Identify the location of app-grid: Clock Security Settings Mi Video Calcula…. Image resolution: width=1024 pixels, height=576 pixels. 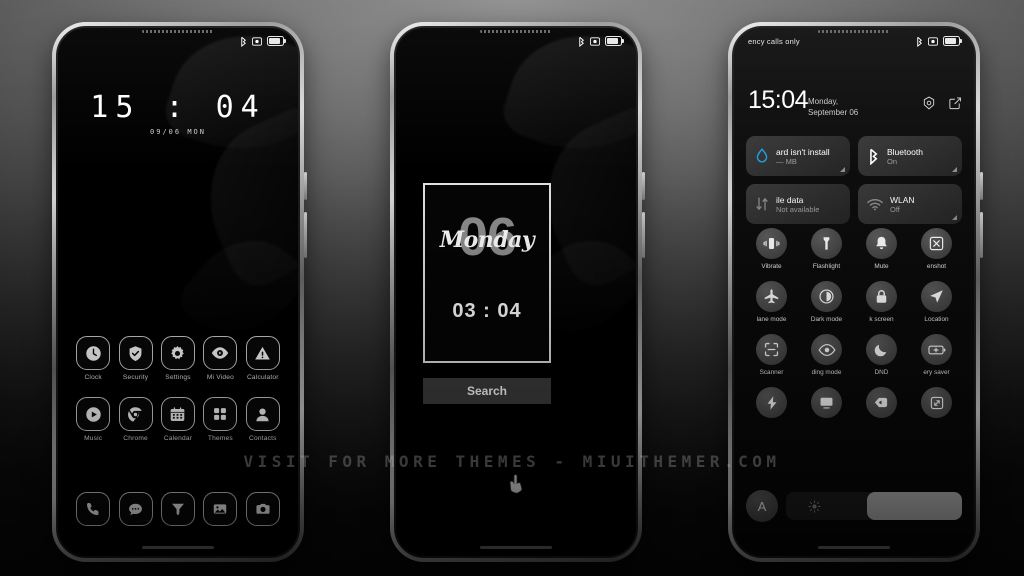
(178, 389).